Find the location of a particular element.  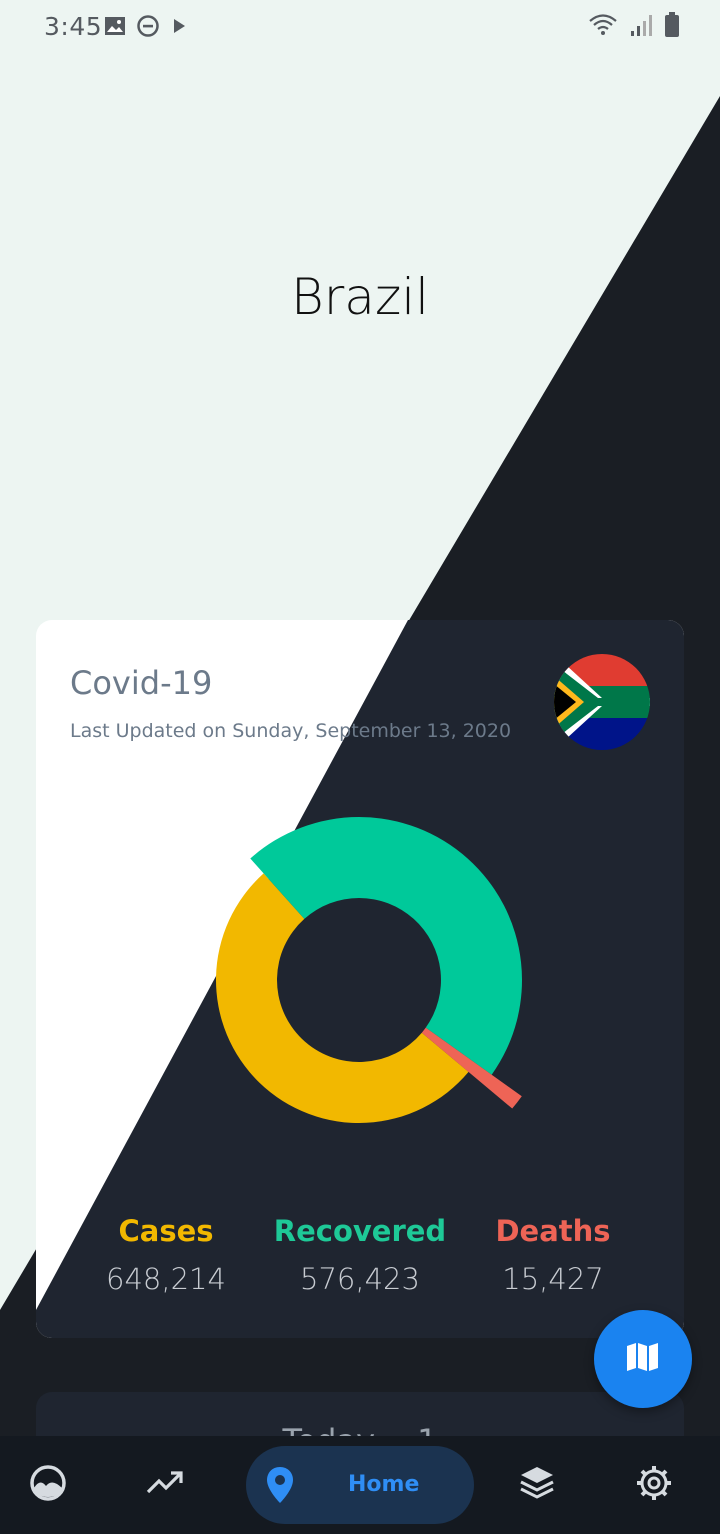

map-button is located at coordinates (643, 1359).